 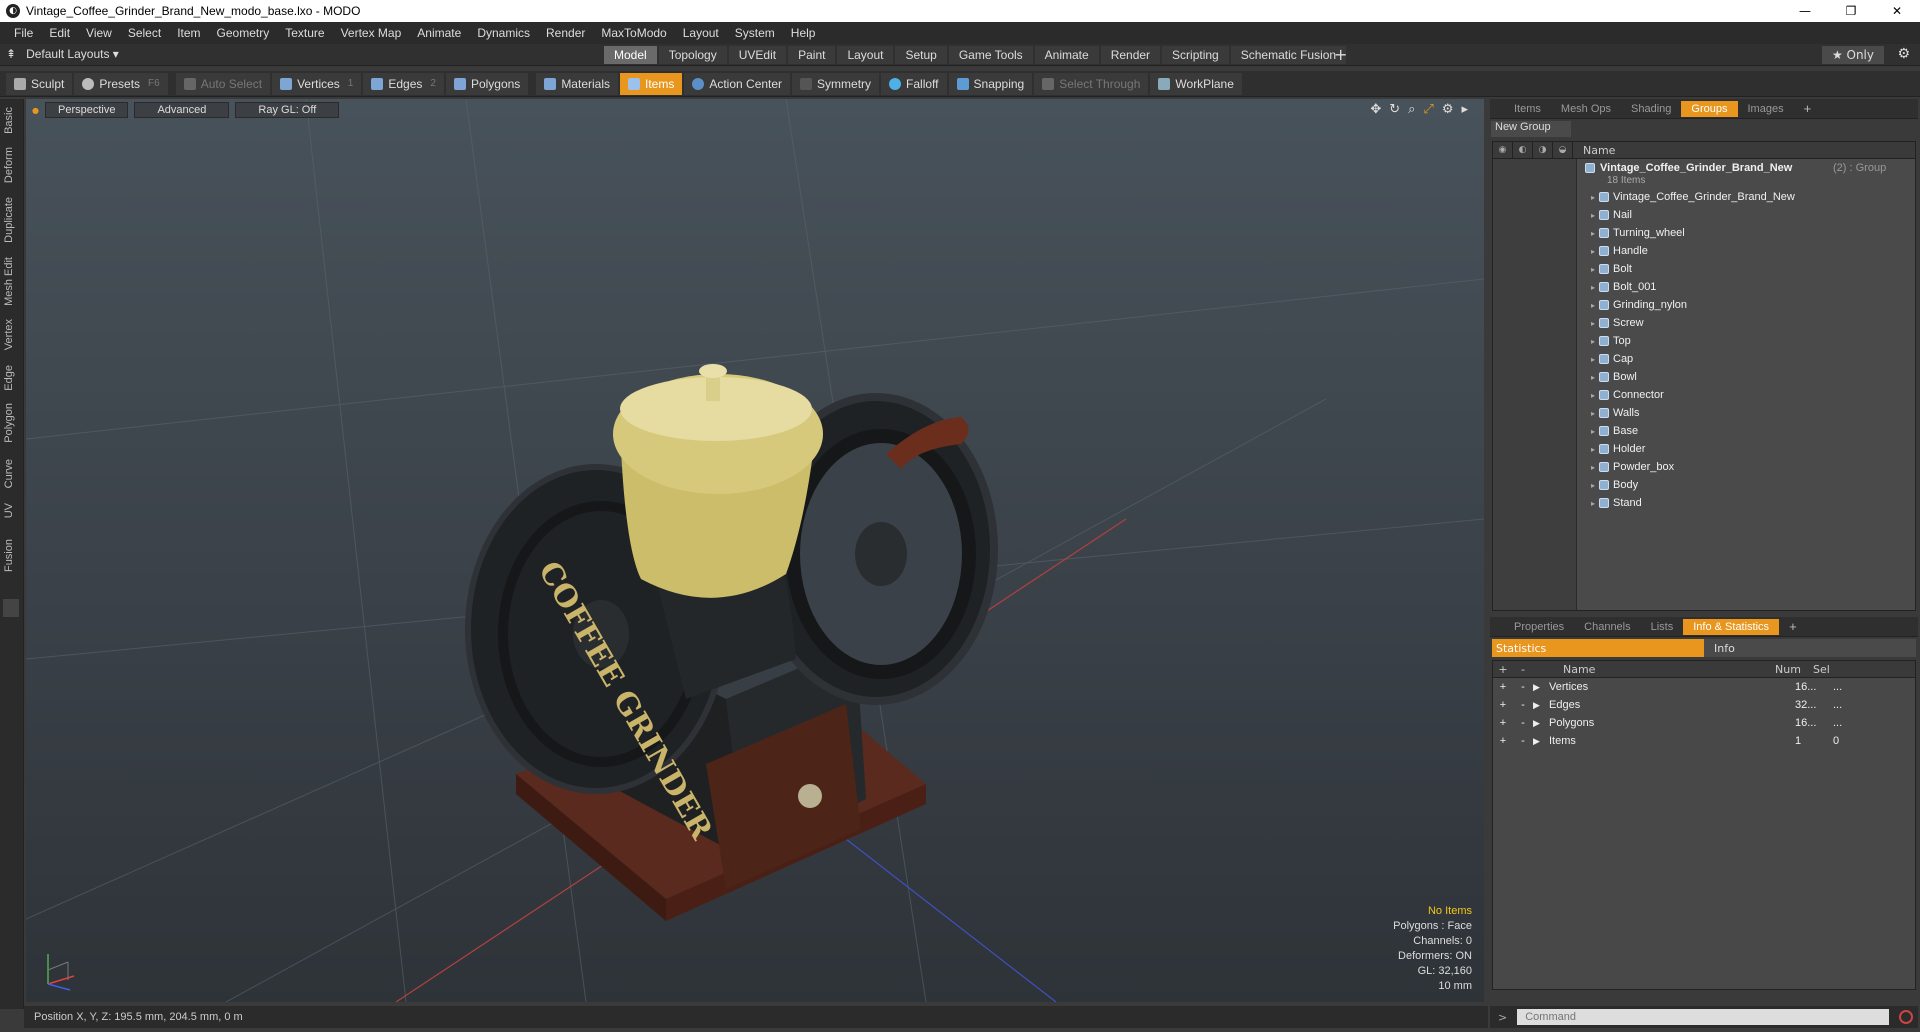 I want to click on list-item: ▸ Bolt_001, so click(x=1704, y=287).